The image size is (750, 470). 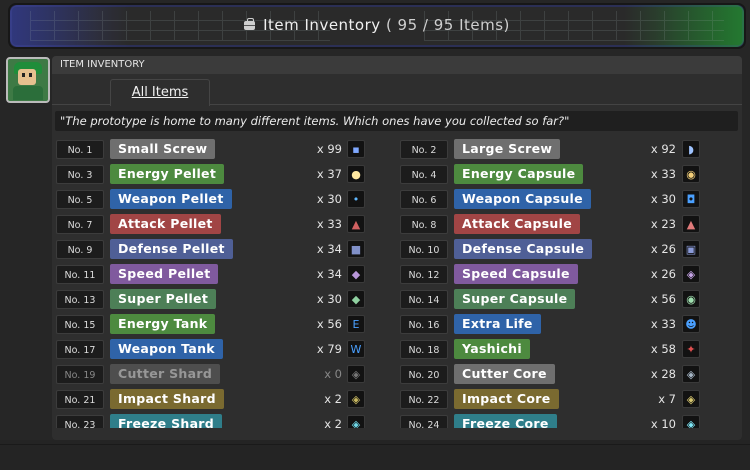 What do you see at coordinates (322, 25) in the screenshot?
I see `window-title-text: Item Inventory` at bounding box center [322, 25].